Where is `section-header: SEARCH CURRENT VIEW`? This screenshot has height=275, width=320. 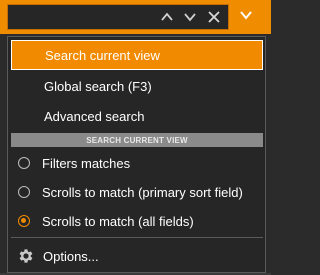 section-header: SEARCH CURRENT VIEW is located at coordinates (137, 140).